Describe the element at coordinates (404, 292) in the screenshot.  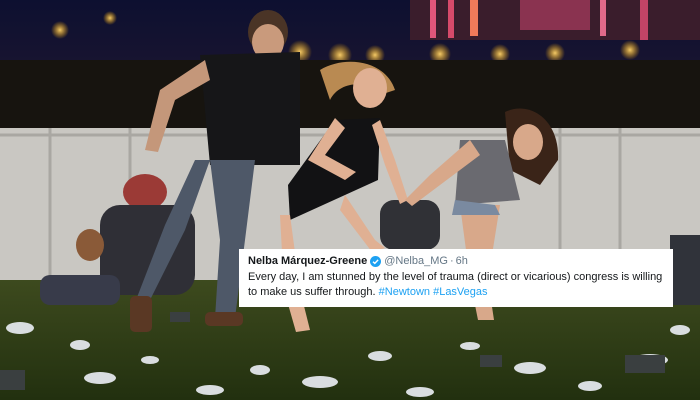
I see `hashtag-newtown: #Newtown` at that location.